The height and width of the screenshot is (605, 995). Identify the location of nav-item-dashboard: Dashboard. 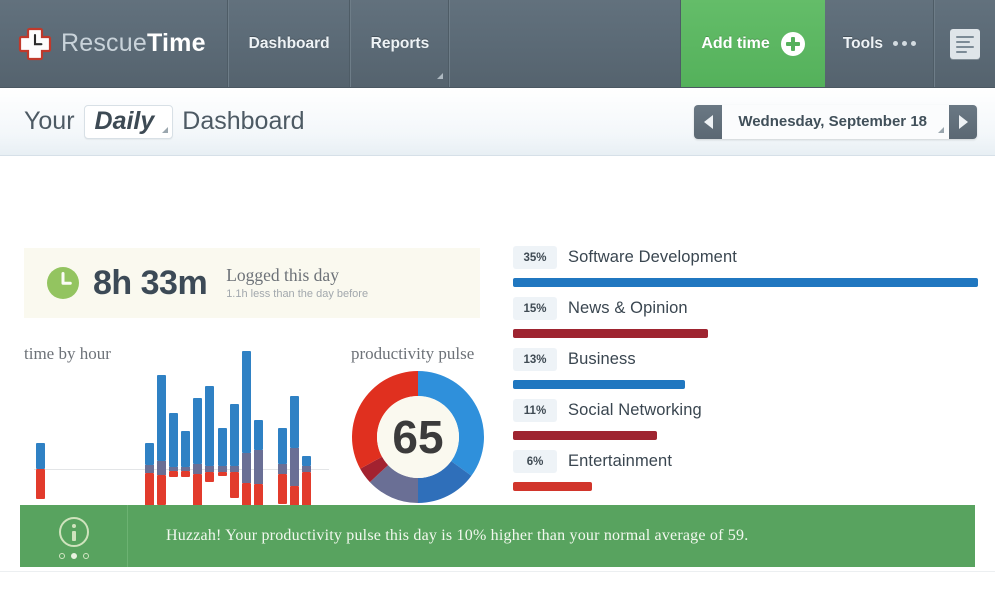
(290, 43).